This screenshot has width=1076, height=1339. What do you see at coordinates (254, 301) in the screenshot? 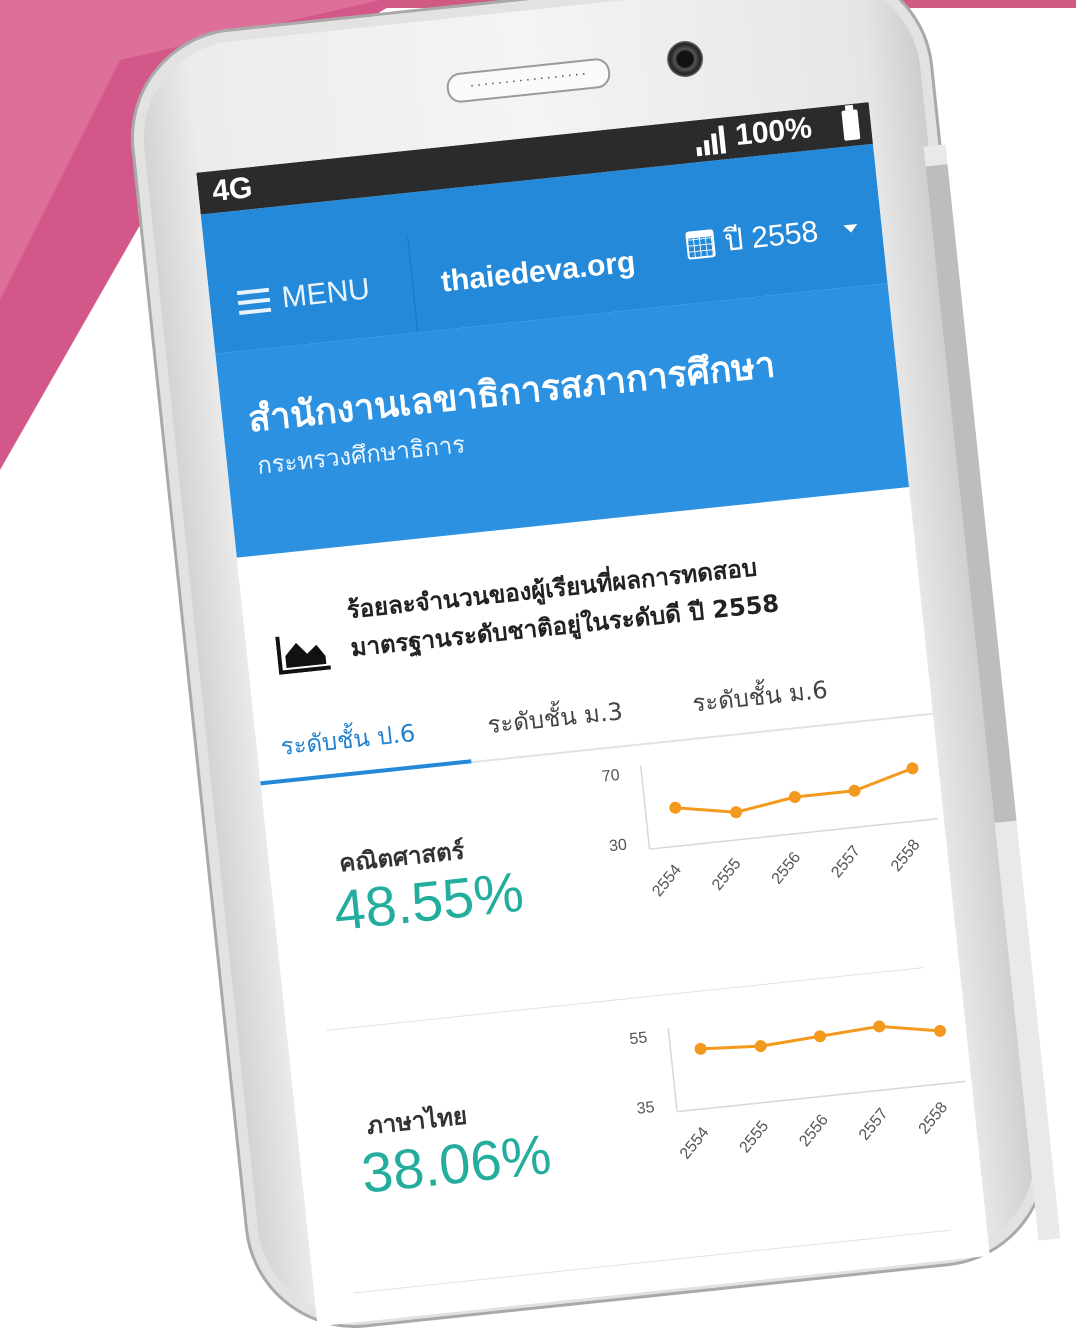
I see `hamburger-icon` at bounding box center [254, 301].